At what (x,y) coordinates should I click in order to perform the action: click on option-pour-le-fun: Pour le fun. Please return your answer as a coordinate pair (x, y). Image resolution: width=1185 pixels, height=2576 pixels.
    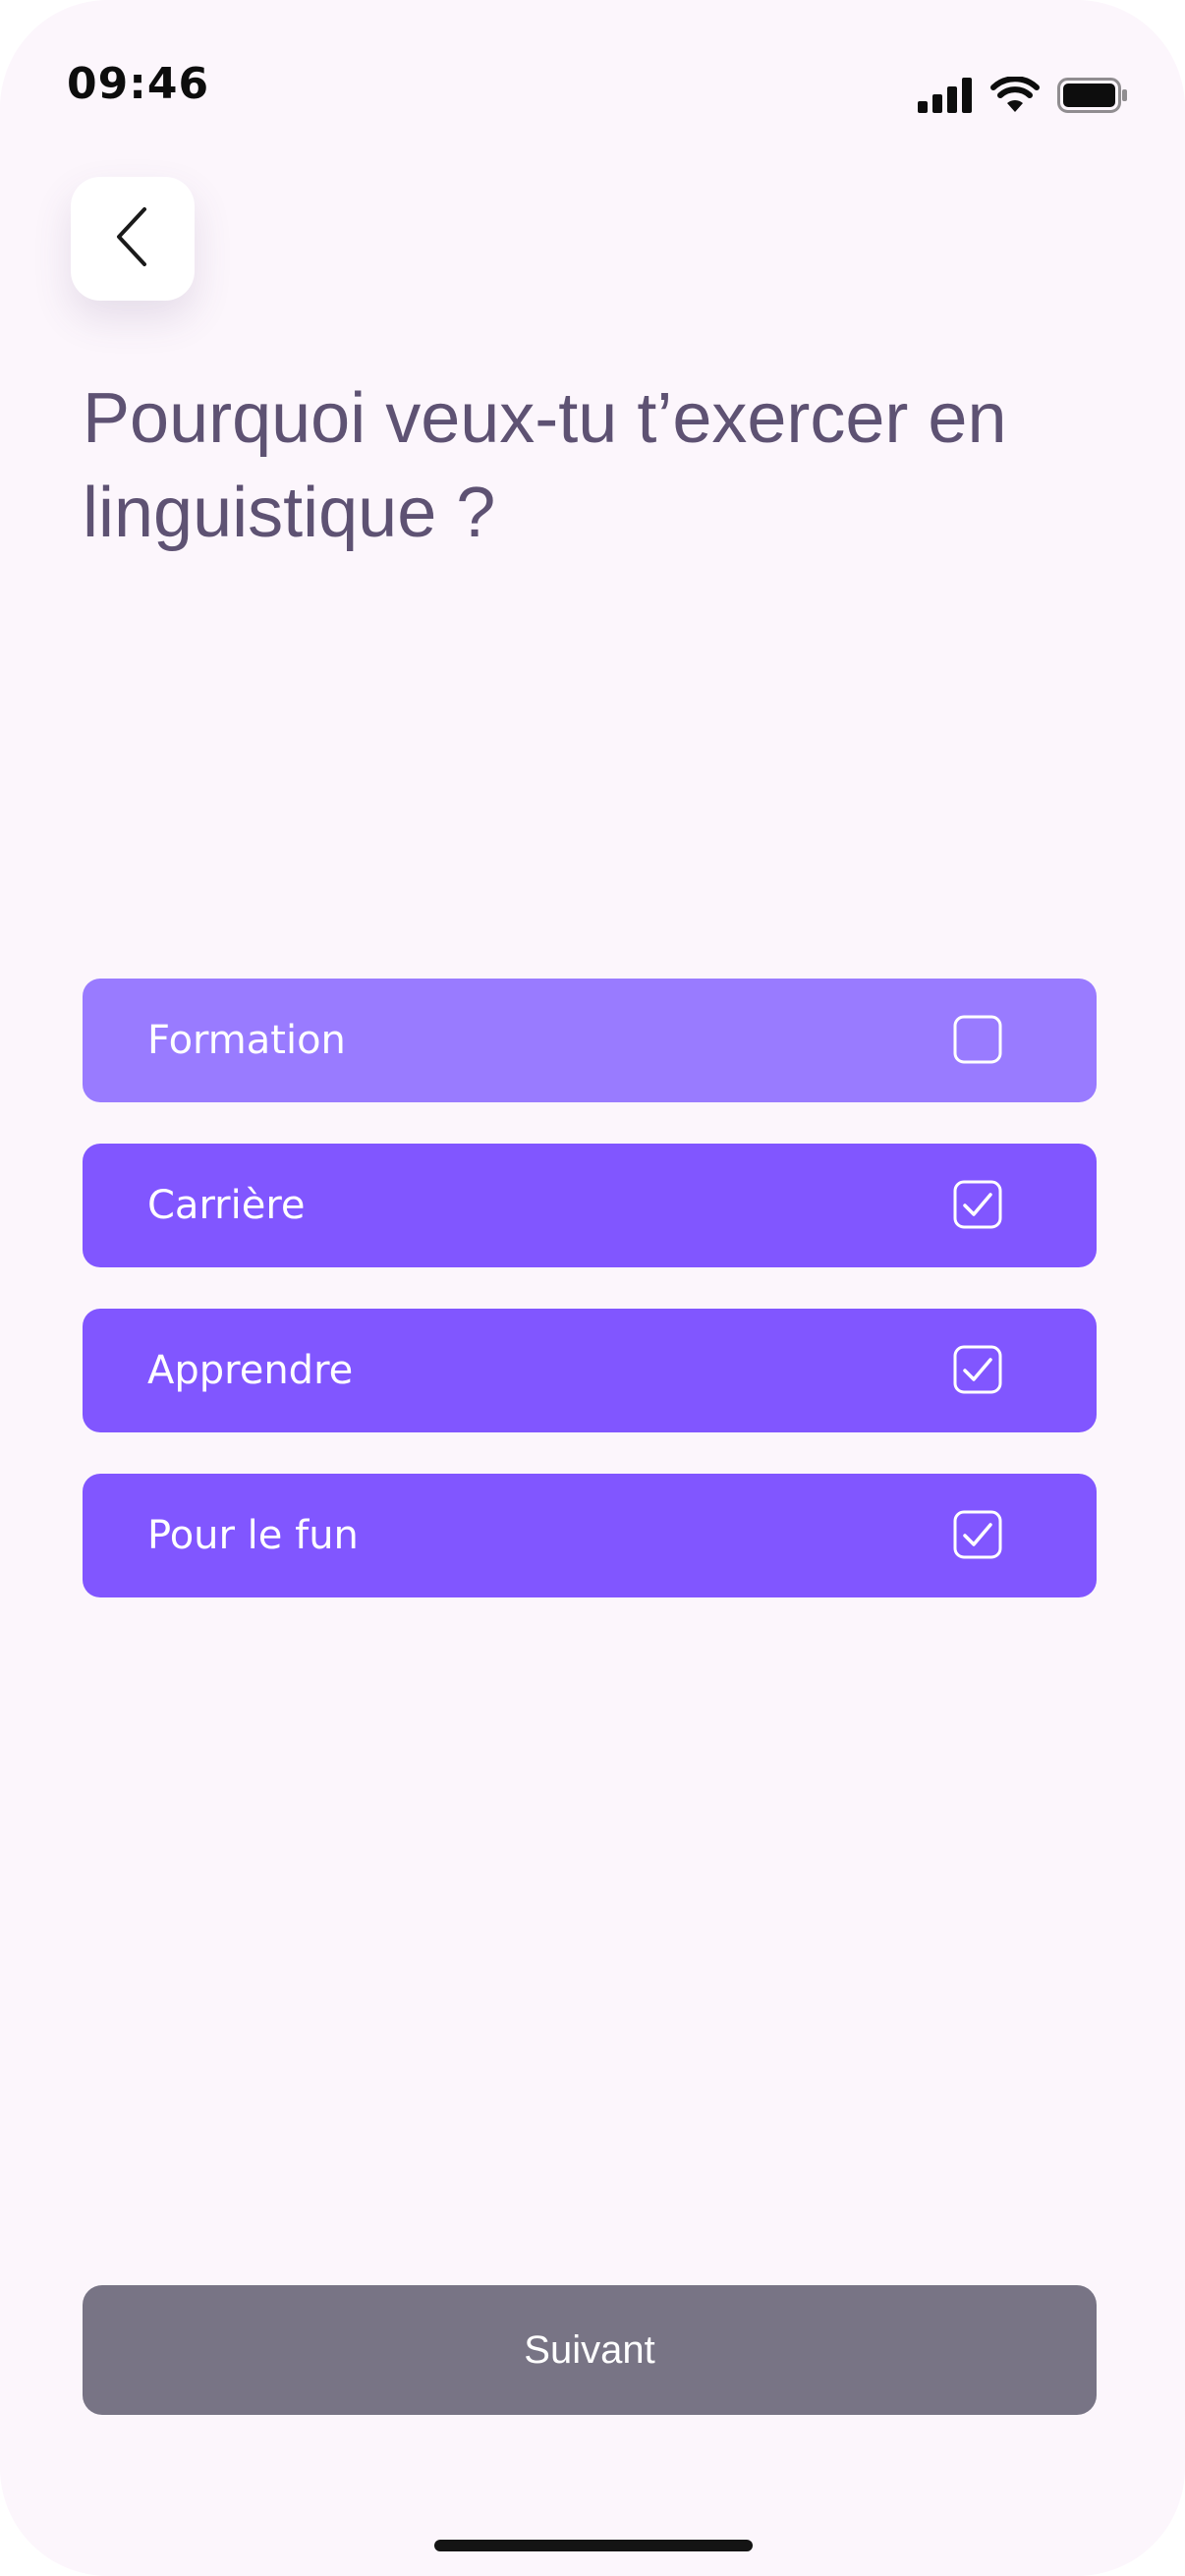
    Looking at the image, I should click on (590, 1535).